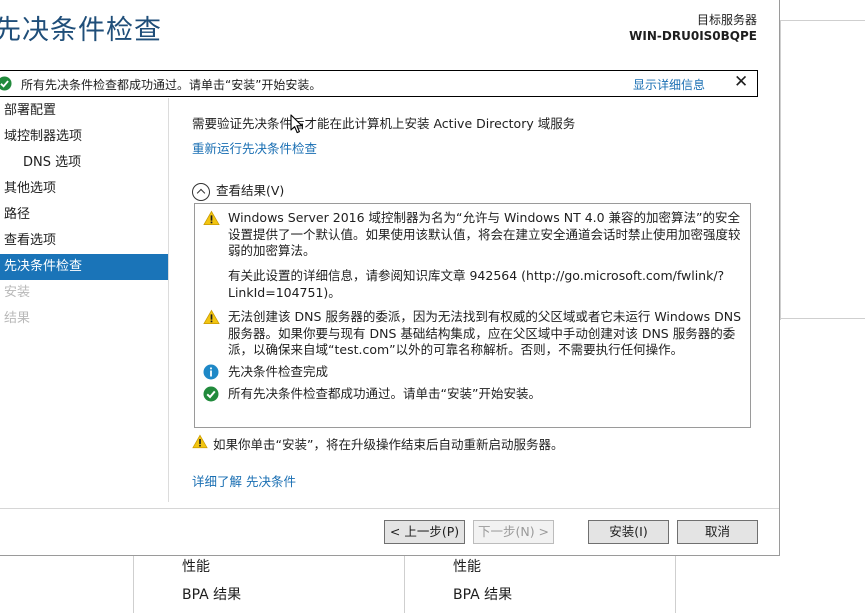 The height and width of the screenshot is (613, 865). What do you see at coordinates (201, 191) in the screenshot?
I see `chevron-up-icon` at bounding box center [201, 191].